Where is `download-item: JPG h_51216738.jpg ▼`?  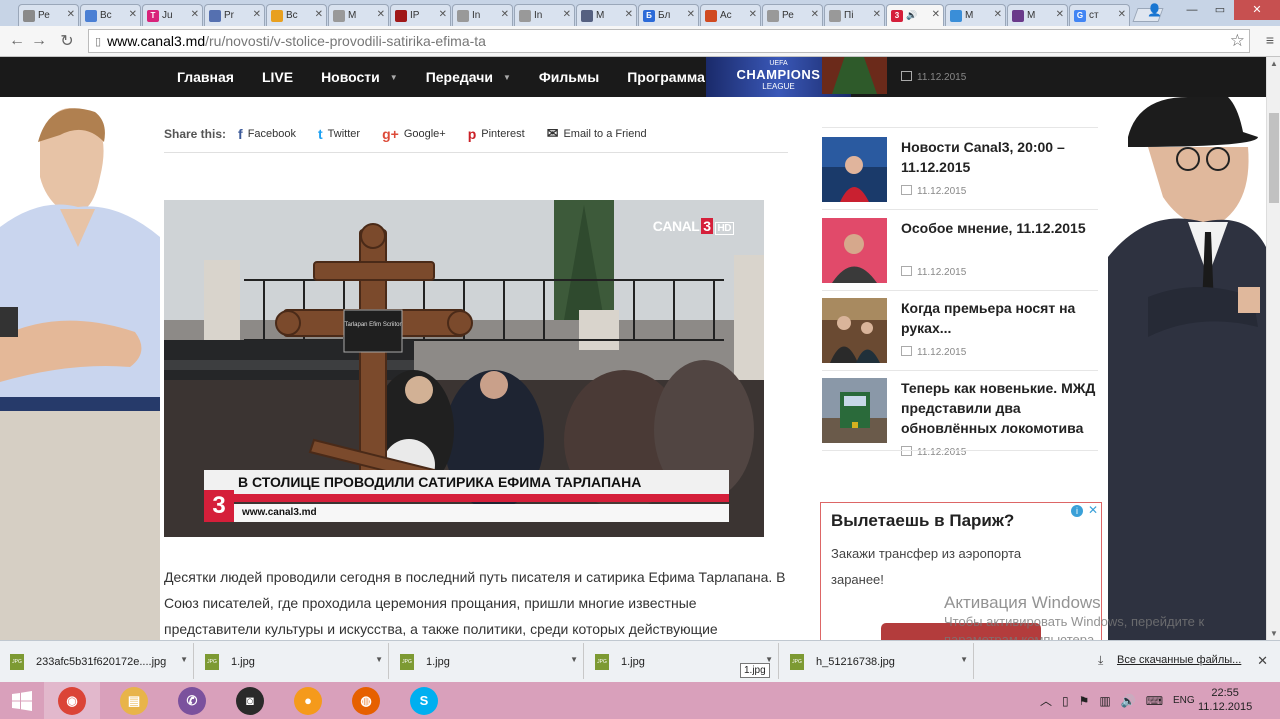
download-item: JPG h_51216738.jpg ▼ is located at coordinates (875, 662).